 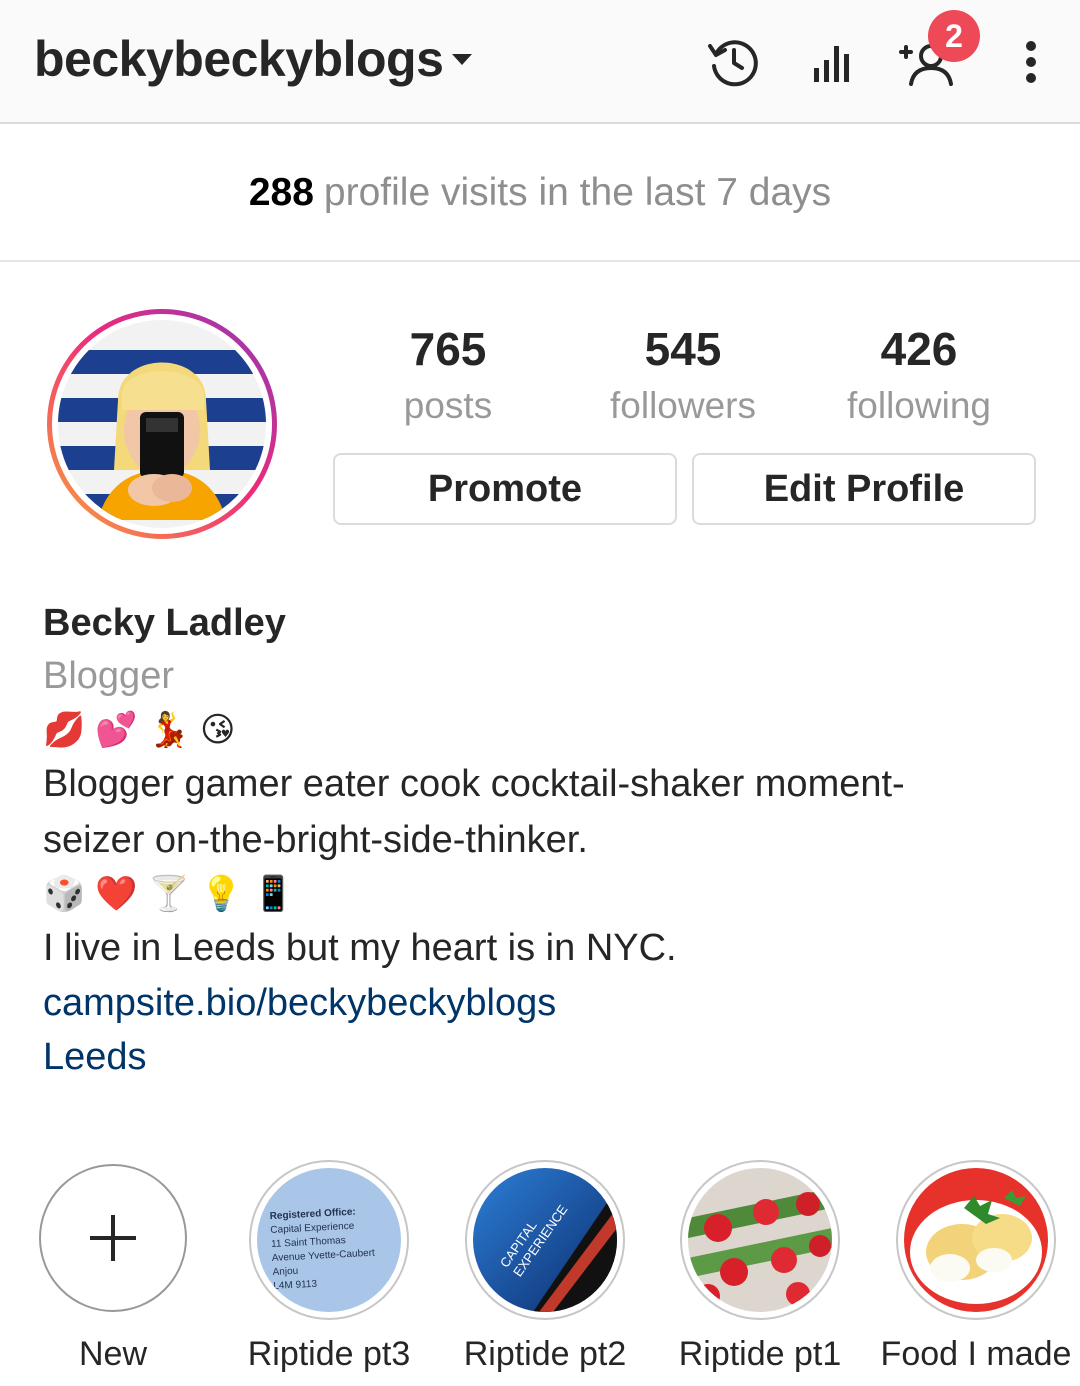 I want to click on highlight-food-i-made: Food I made, so click(x=975, y=1268).